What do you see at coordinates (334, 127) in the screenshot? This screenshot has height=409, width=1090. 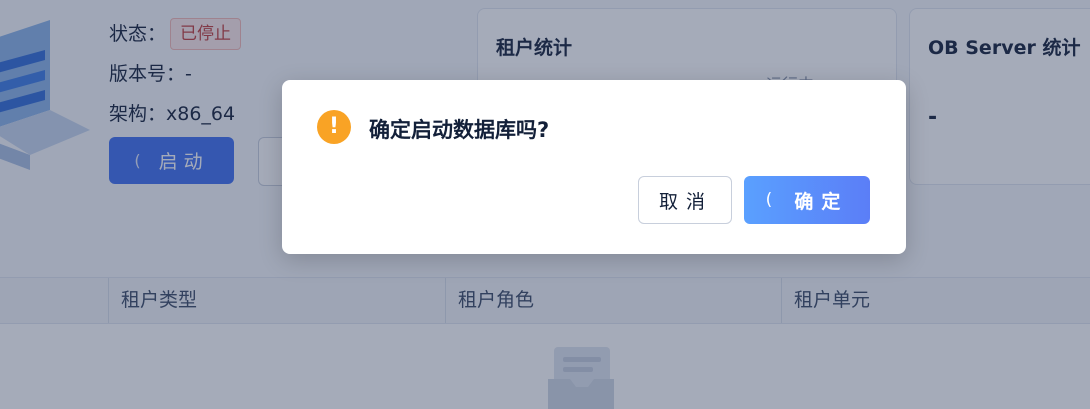 I see `warning-icon: !` at bounding box center [334, 127].